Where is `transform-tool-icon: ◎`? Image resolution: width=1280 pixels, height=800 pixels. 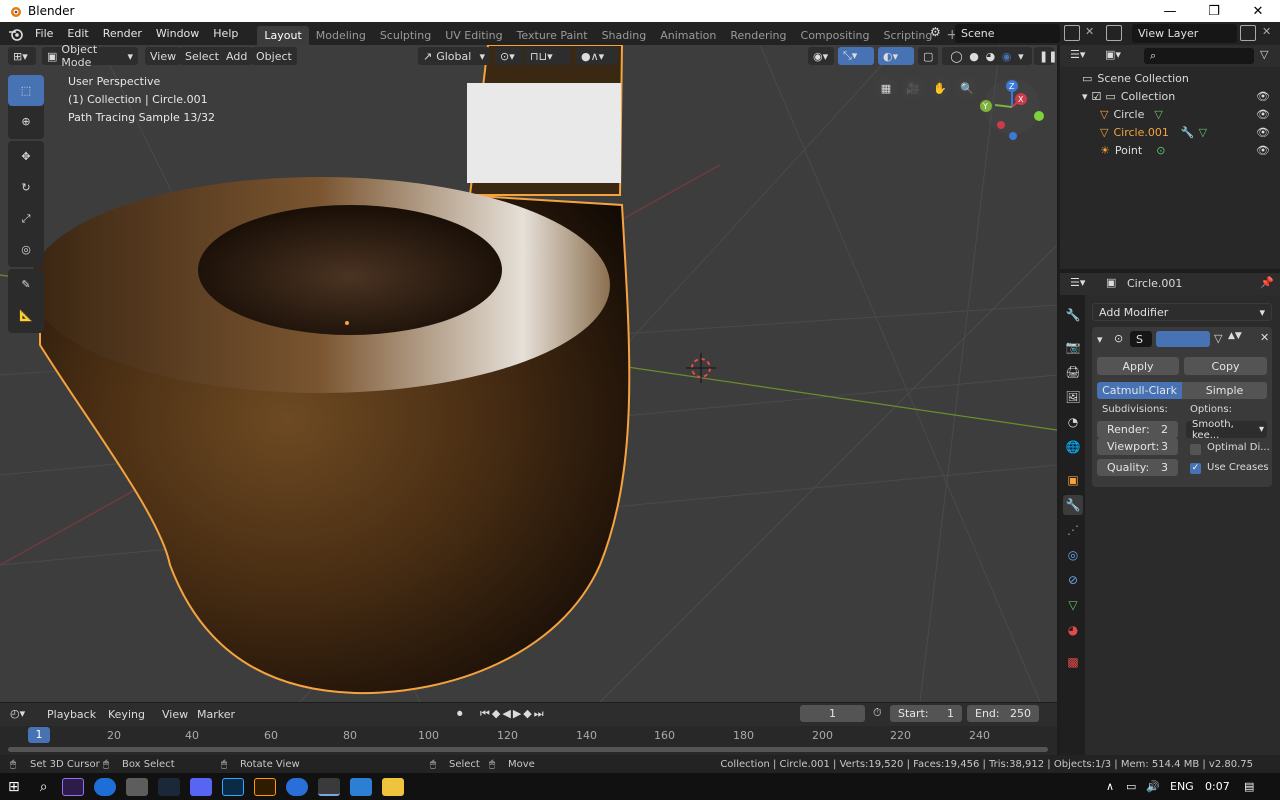 transform-tool-icon: ◎ is located at coordinates (26, 249).